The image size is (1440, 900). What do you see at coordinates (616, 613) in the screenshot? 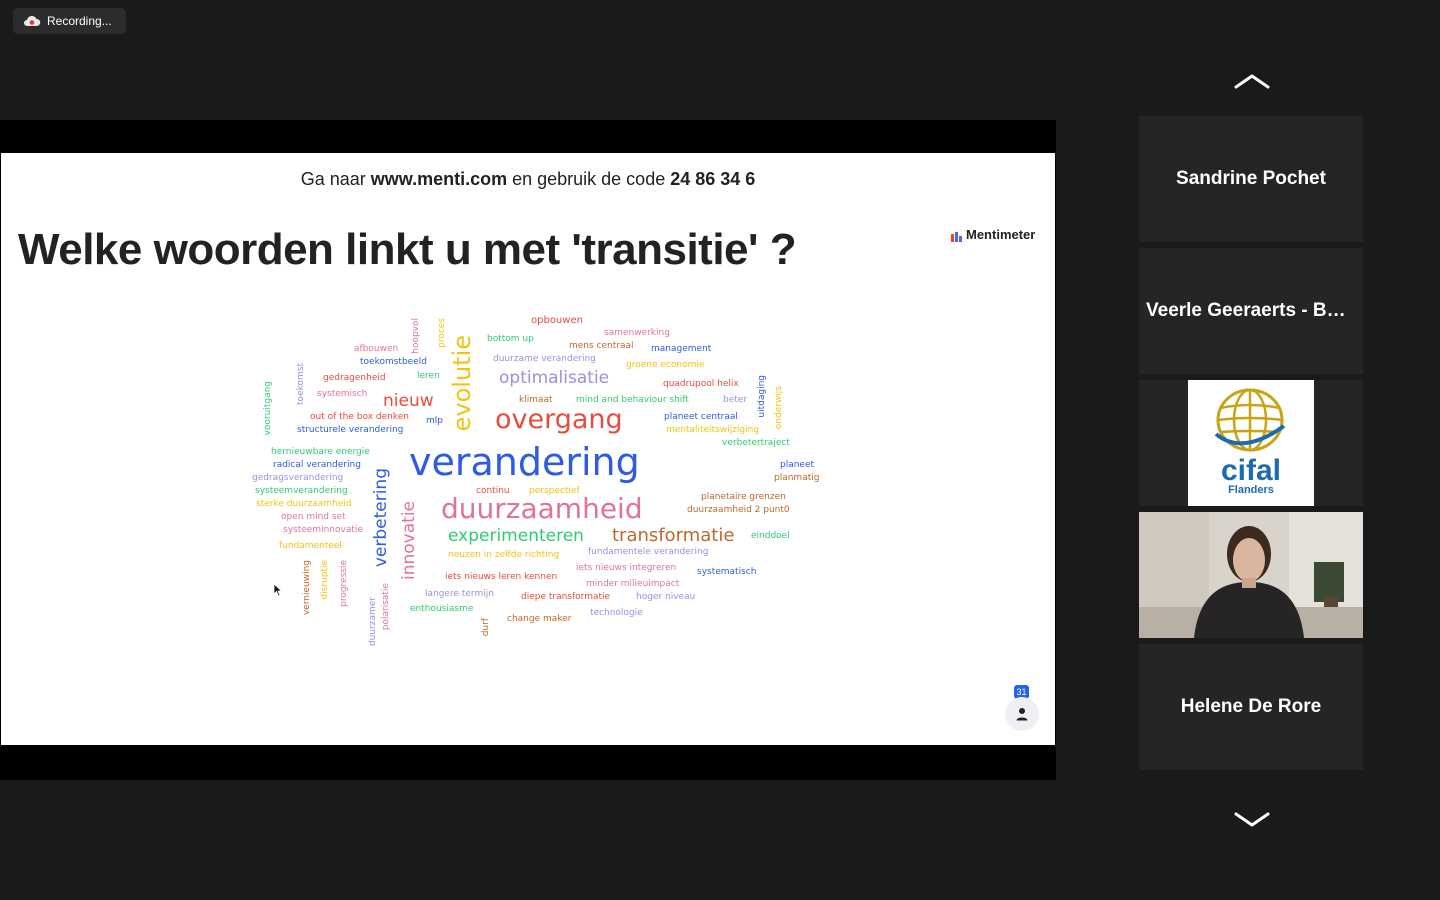
I see `word-technologie: technologie` at bounding box center [616, 613].